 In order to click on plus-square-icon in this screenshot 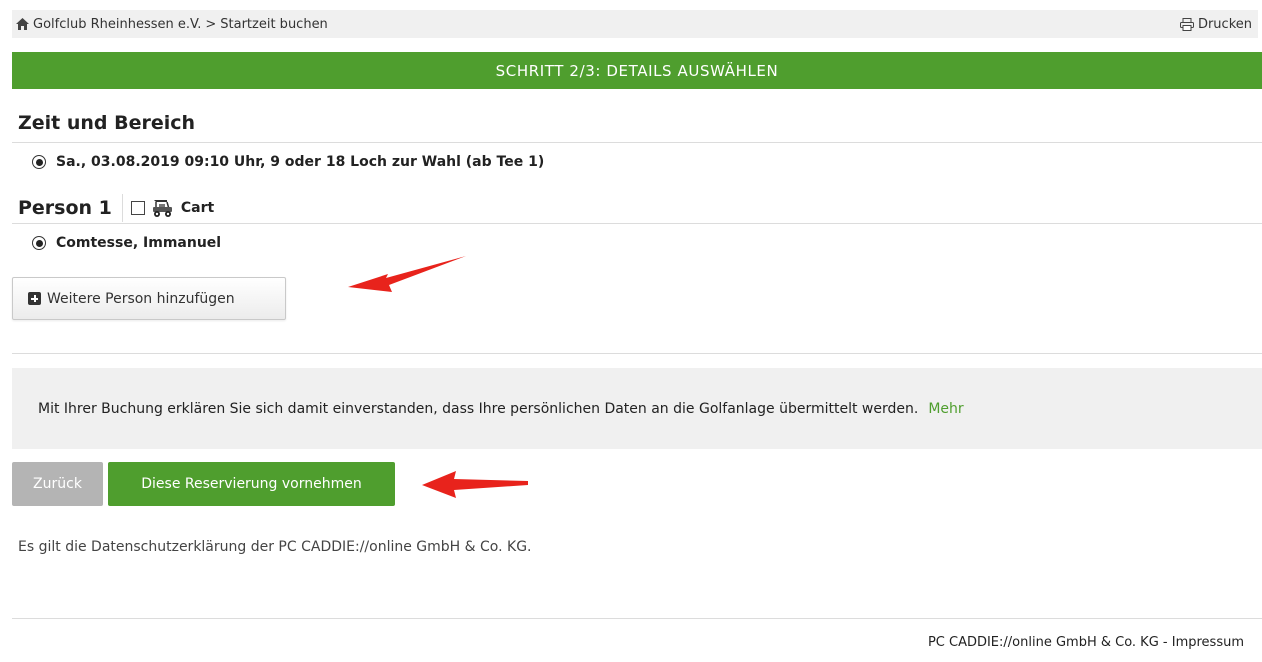, I will do `click(34, 298)`.